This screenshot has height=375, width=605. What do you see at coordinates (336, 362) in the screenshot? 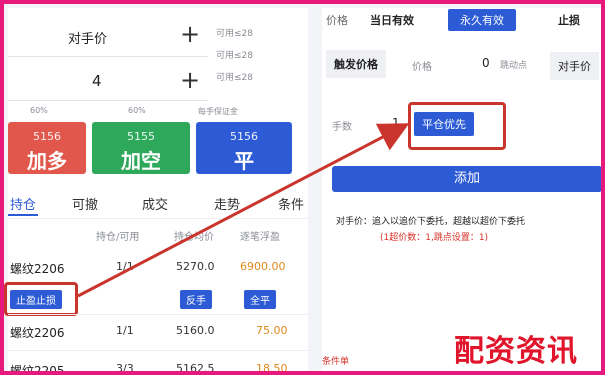
I see `footer-label: 条件单` at bounding box center [336, 362].